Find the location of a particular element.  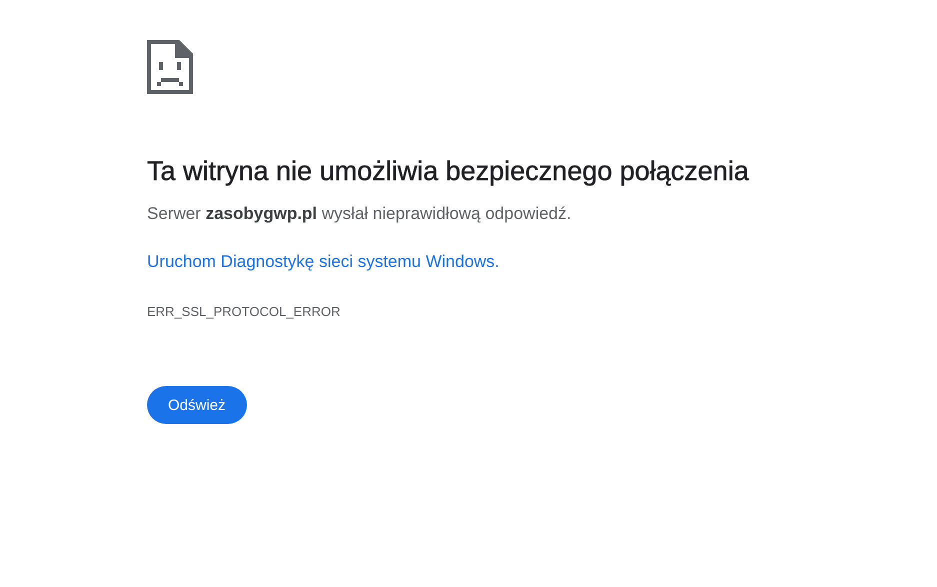

reload-button: Odśwież is located at coordinates (197, 405).